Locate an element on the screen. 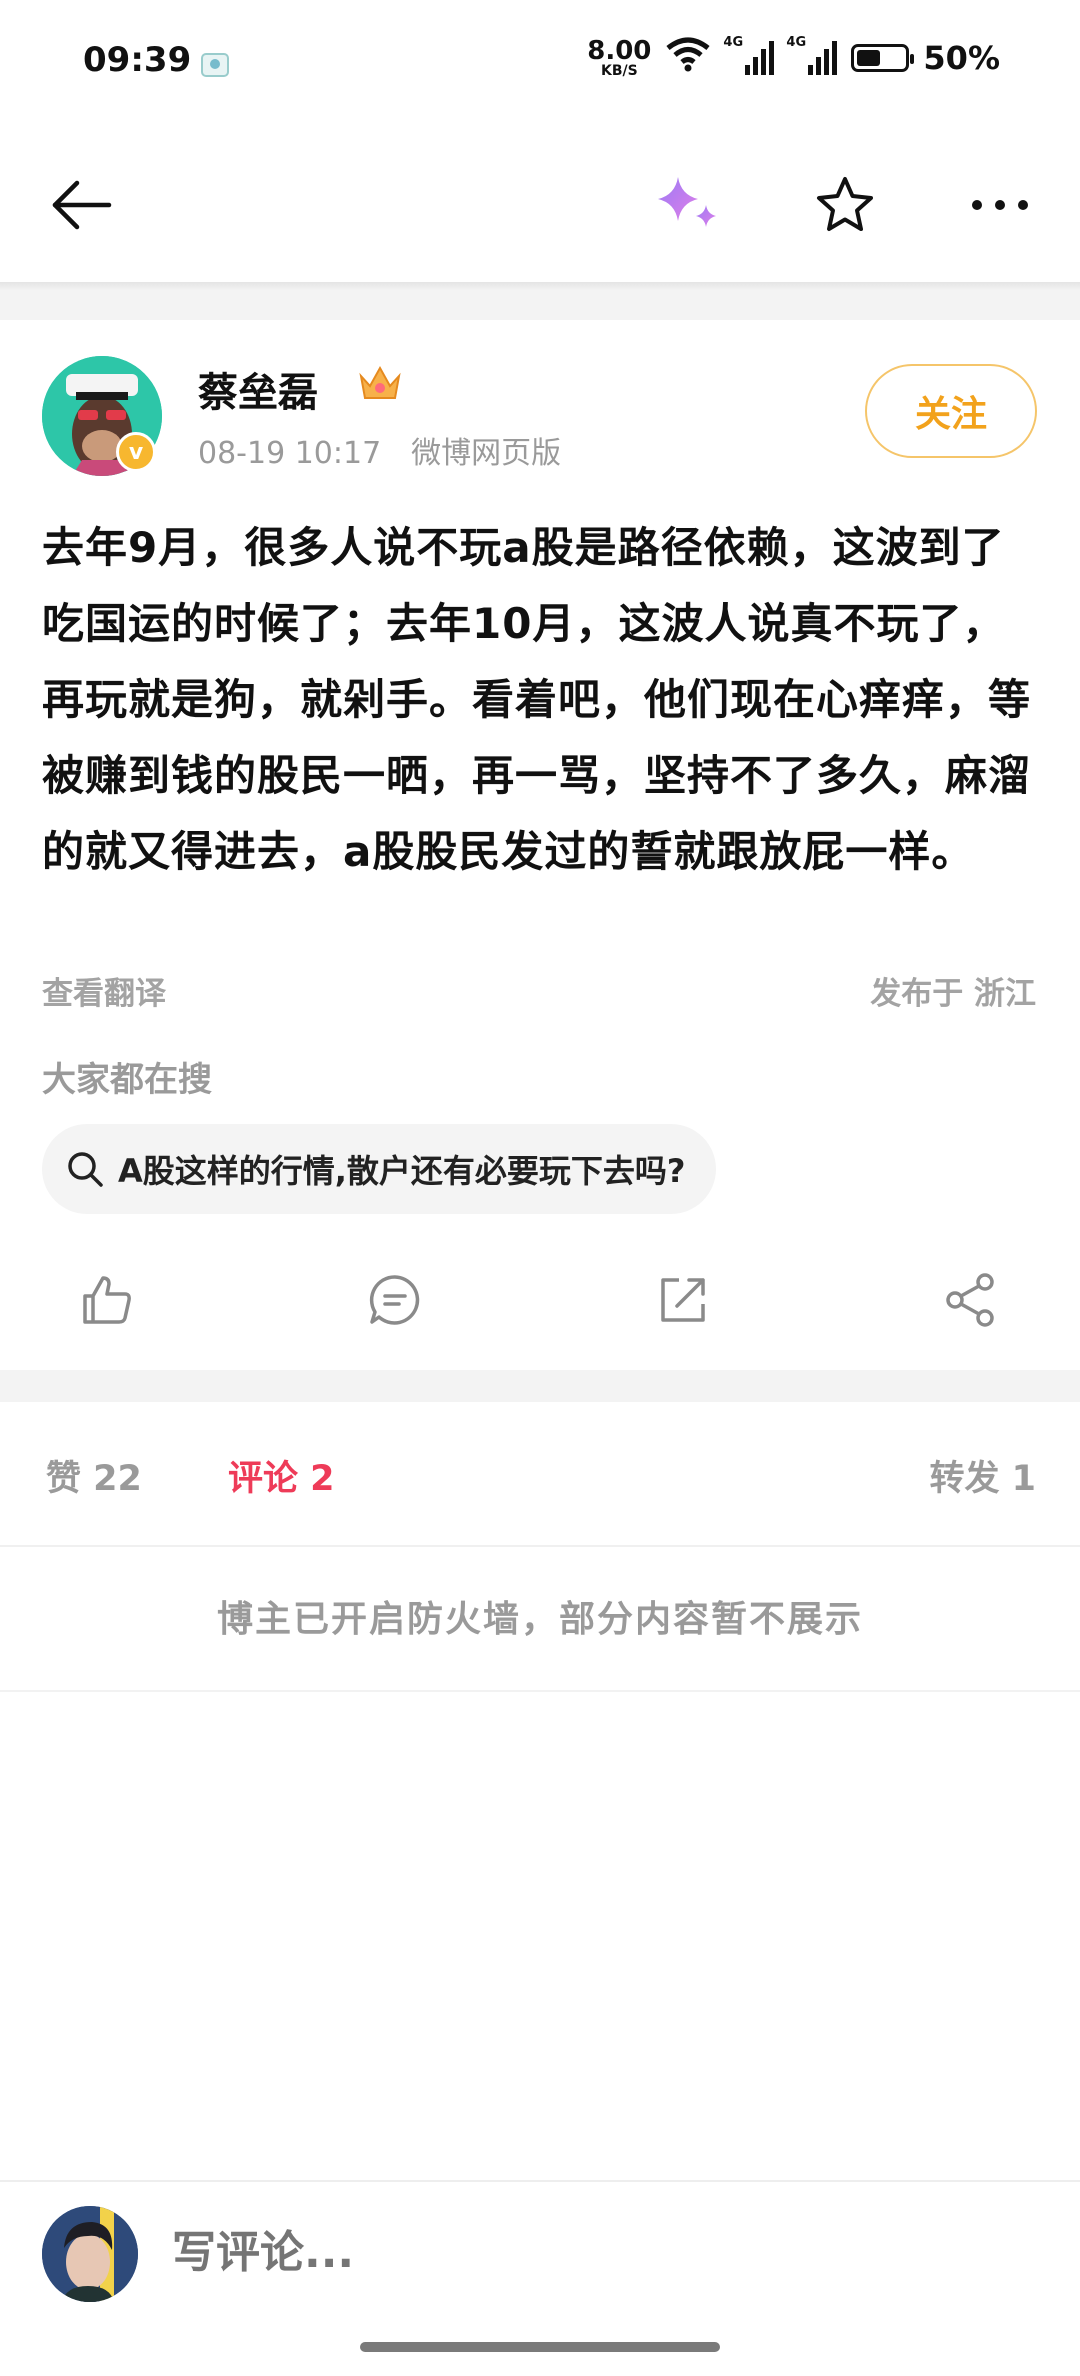 This screenshot has height=2376, width=1080. author-name: 蔡垒磊 is located at coordinates (258, 389).